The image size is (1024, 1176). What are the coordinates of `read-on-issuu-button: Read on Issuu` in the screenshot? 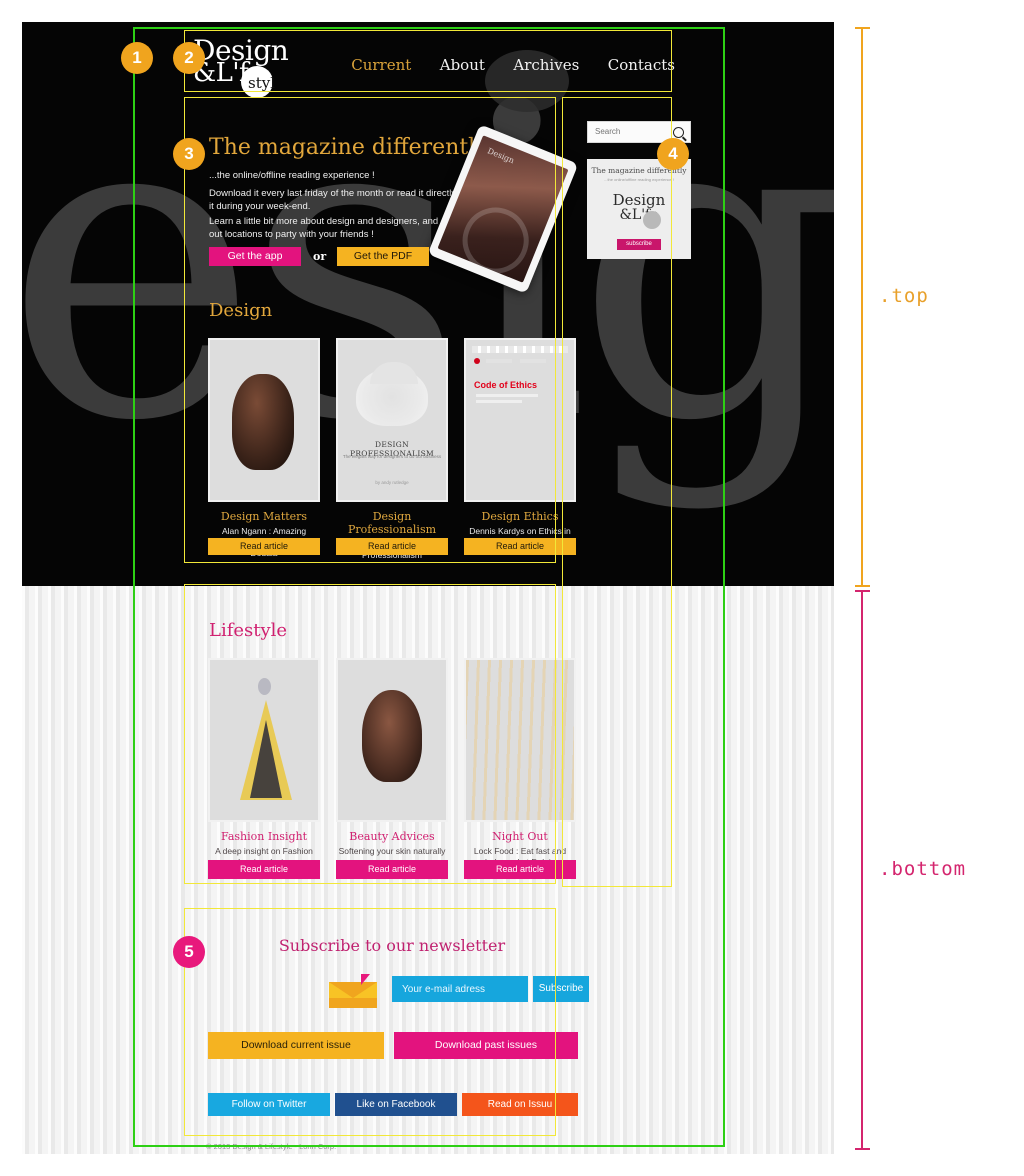 It's located at (520, 1104).